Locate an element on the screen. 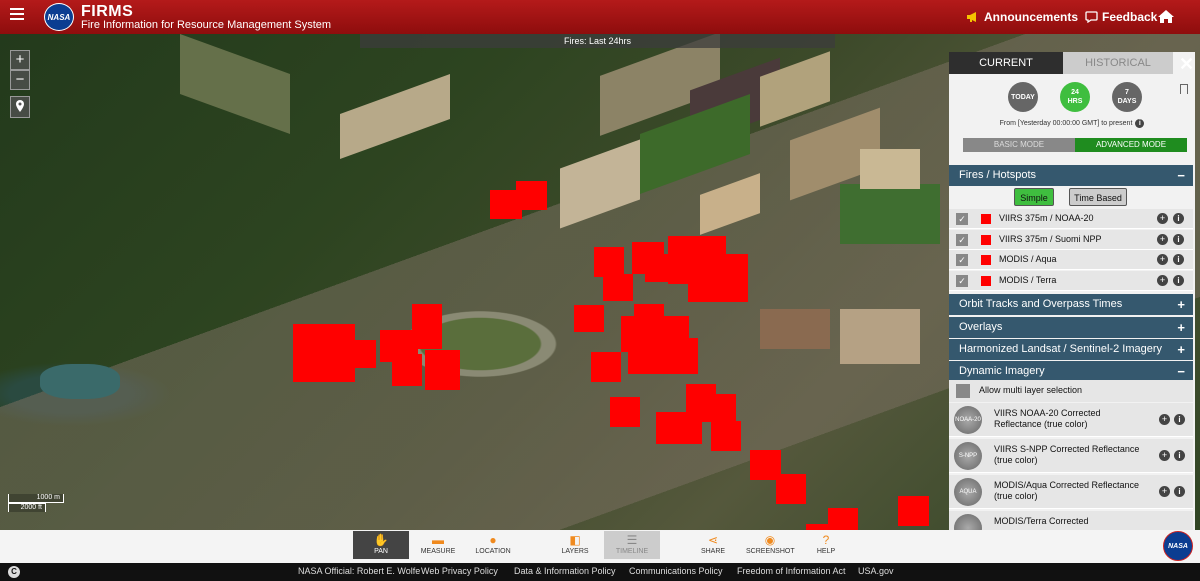  locate-me-button is located at coordinates (20, 107).